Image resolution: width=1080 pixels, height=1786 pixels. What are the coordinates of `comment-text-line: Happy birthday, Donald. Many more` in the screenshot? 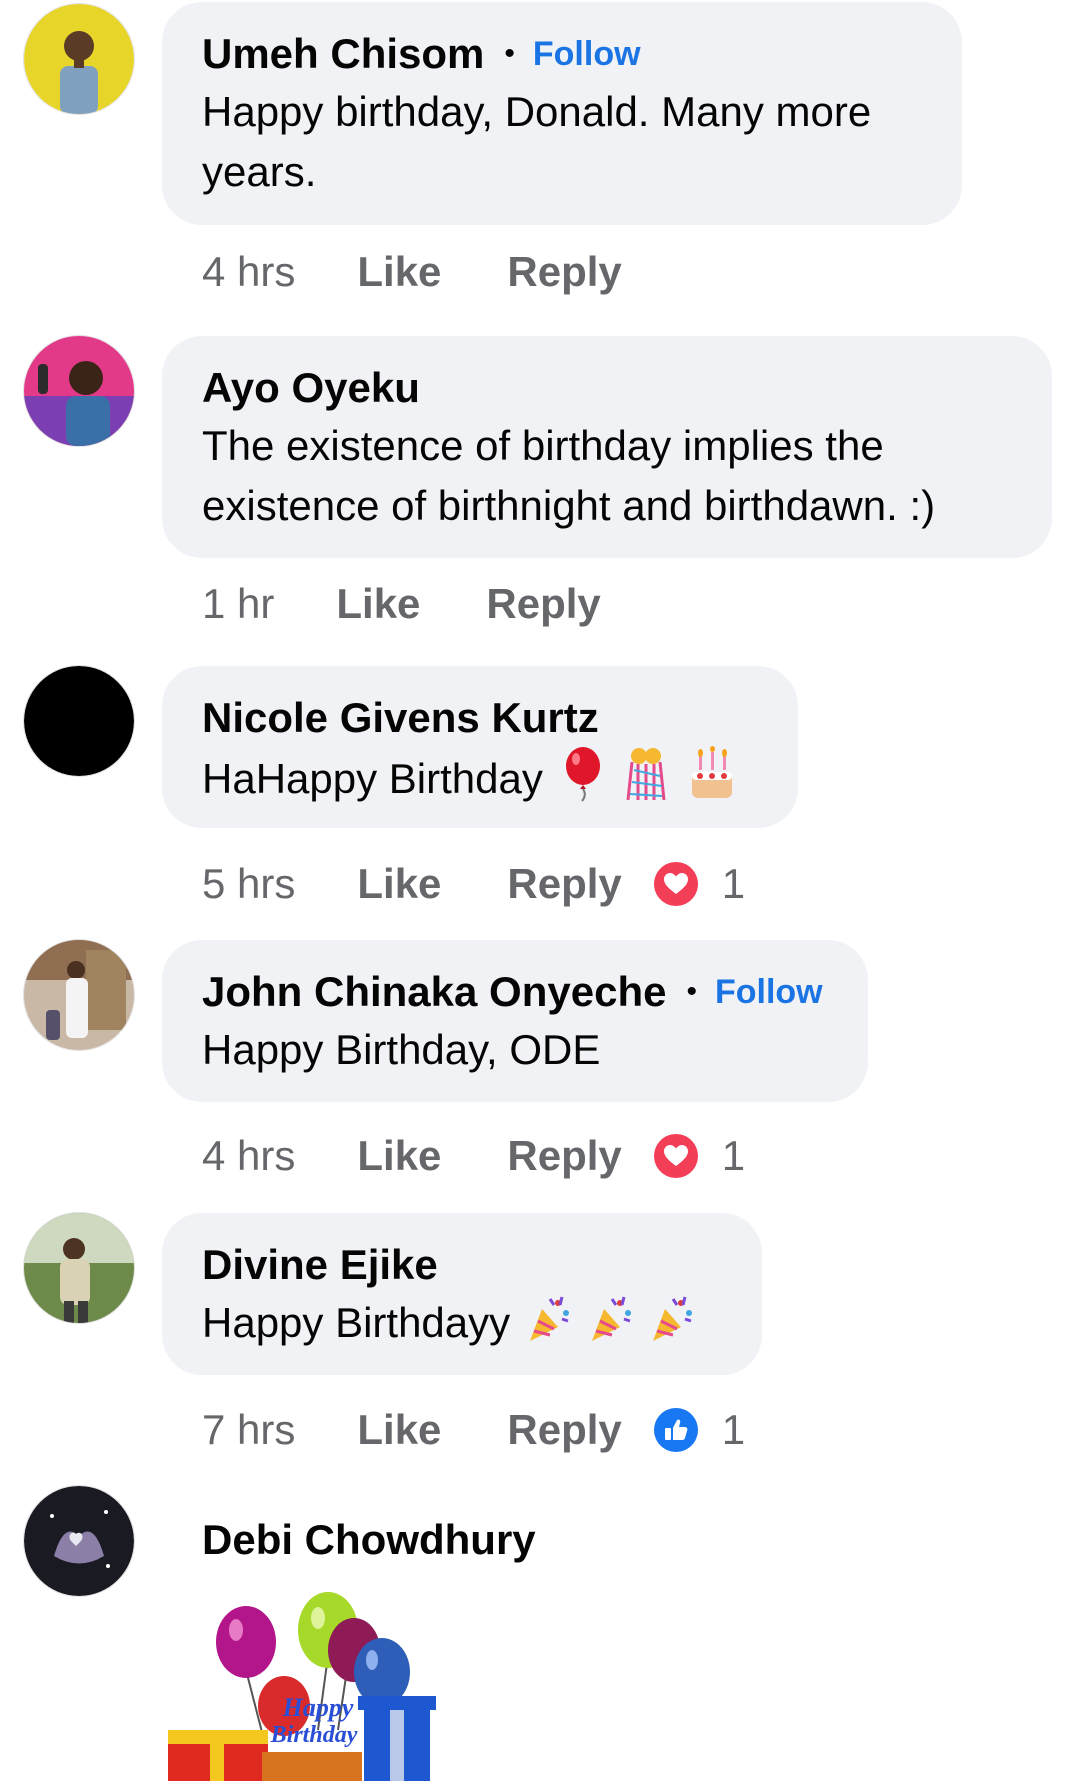 It's located at (537, 111).